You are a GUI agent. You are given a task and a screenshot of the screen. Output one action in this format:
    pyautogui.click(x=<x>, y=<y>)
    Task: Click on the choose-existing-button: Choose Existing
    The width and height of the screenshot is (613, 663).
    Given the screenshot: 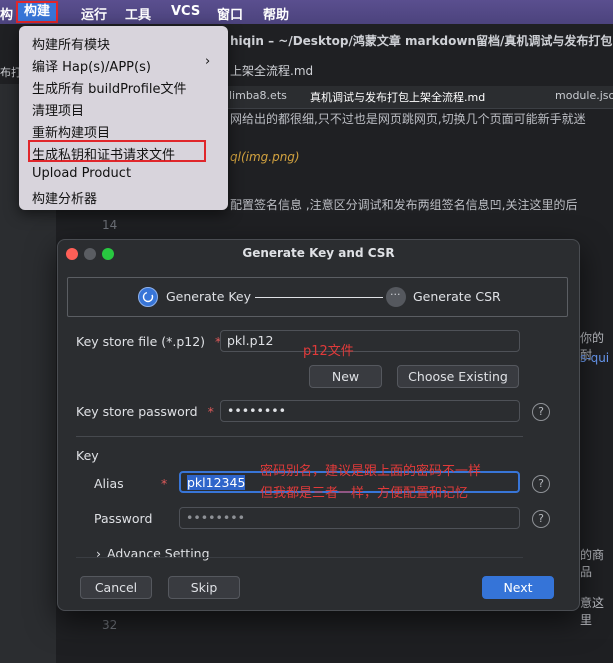 What is the action you would take?
    pyautogui.click(x=458, y=376)
    